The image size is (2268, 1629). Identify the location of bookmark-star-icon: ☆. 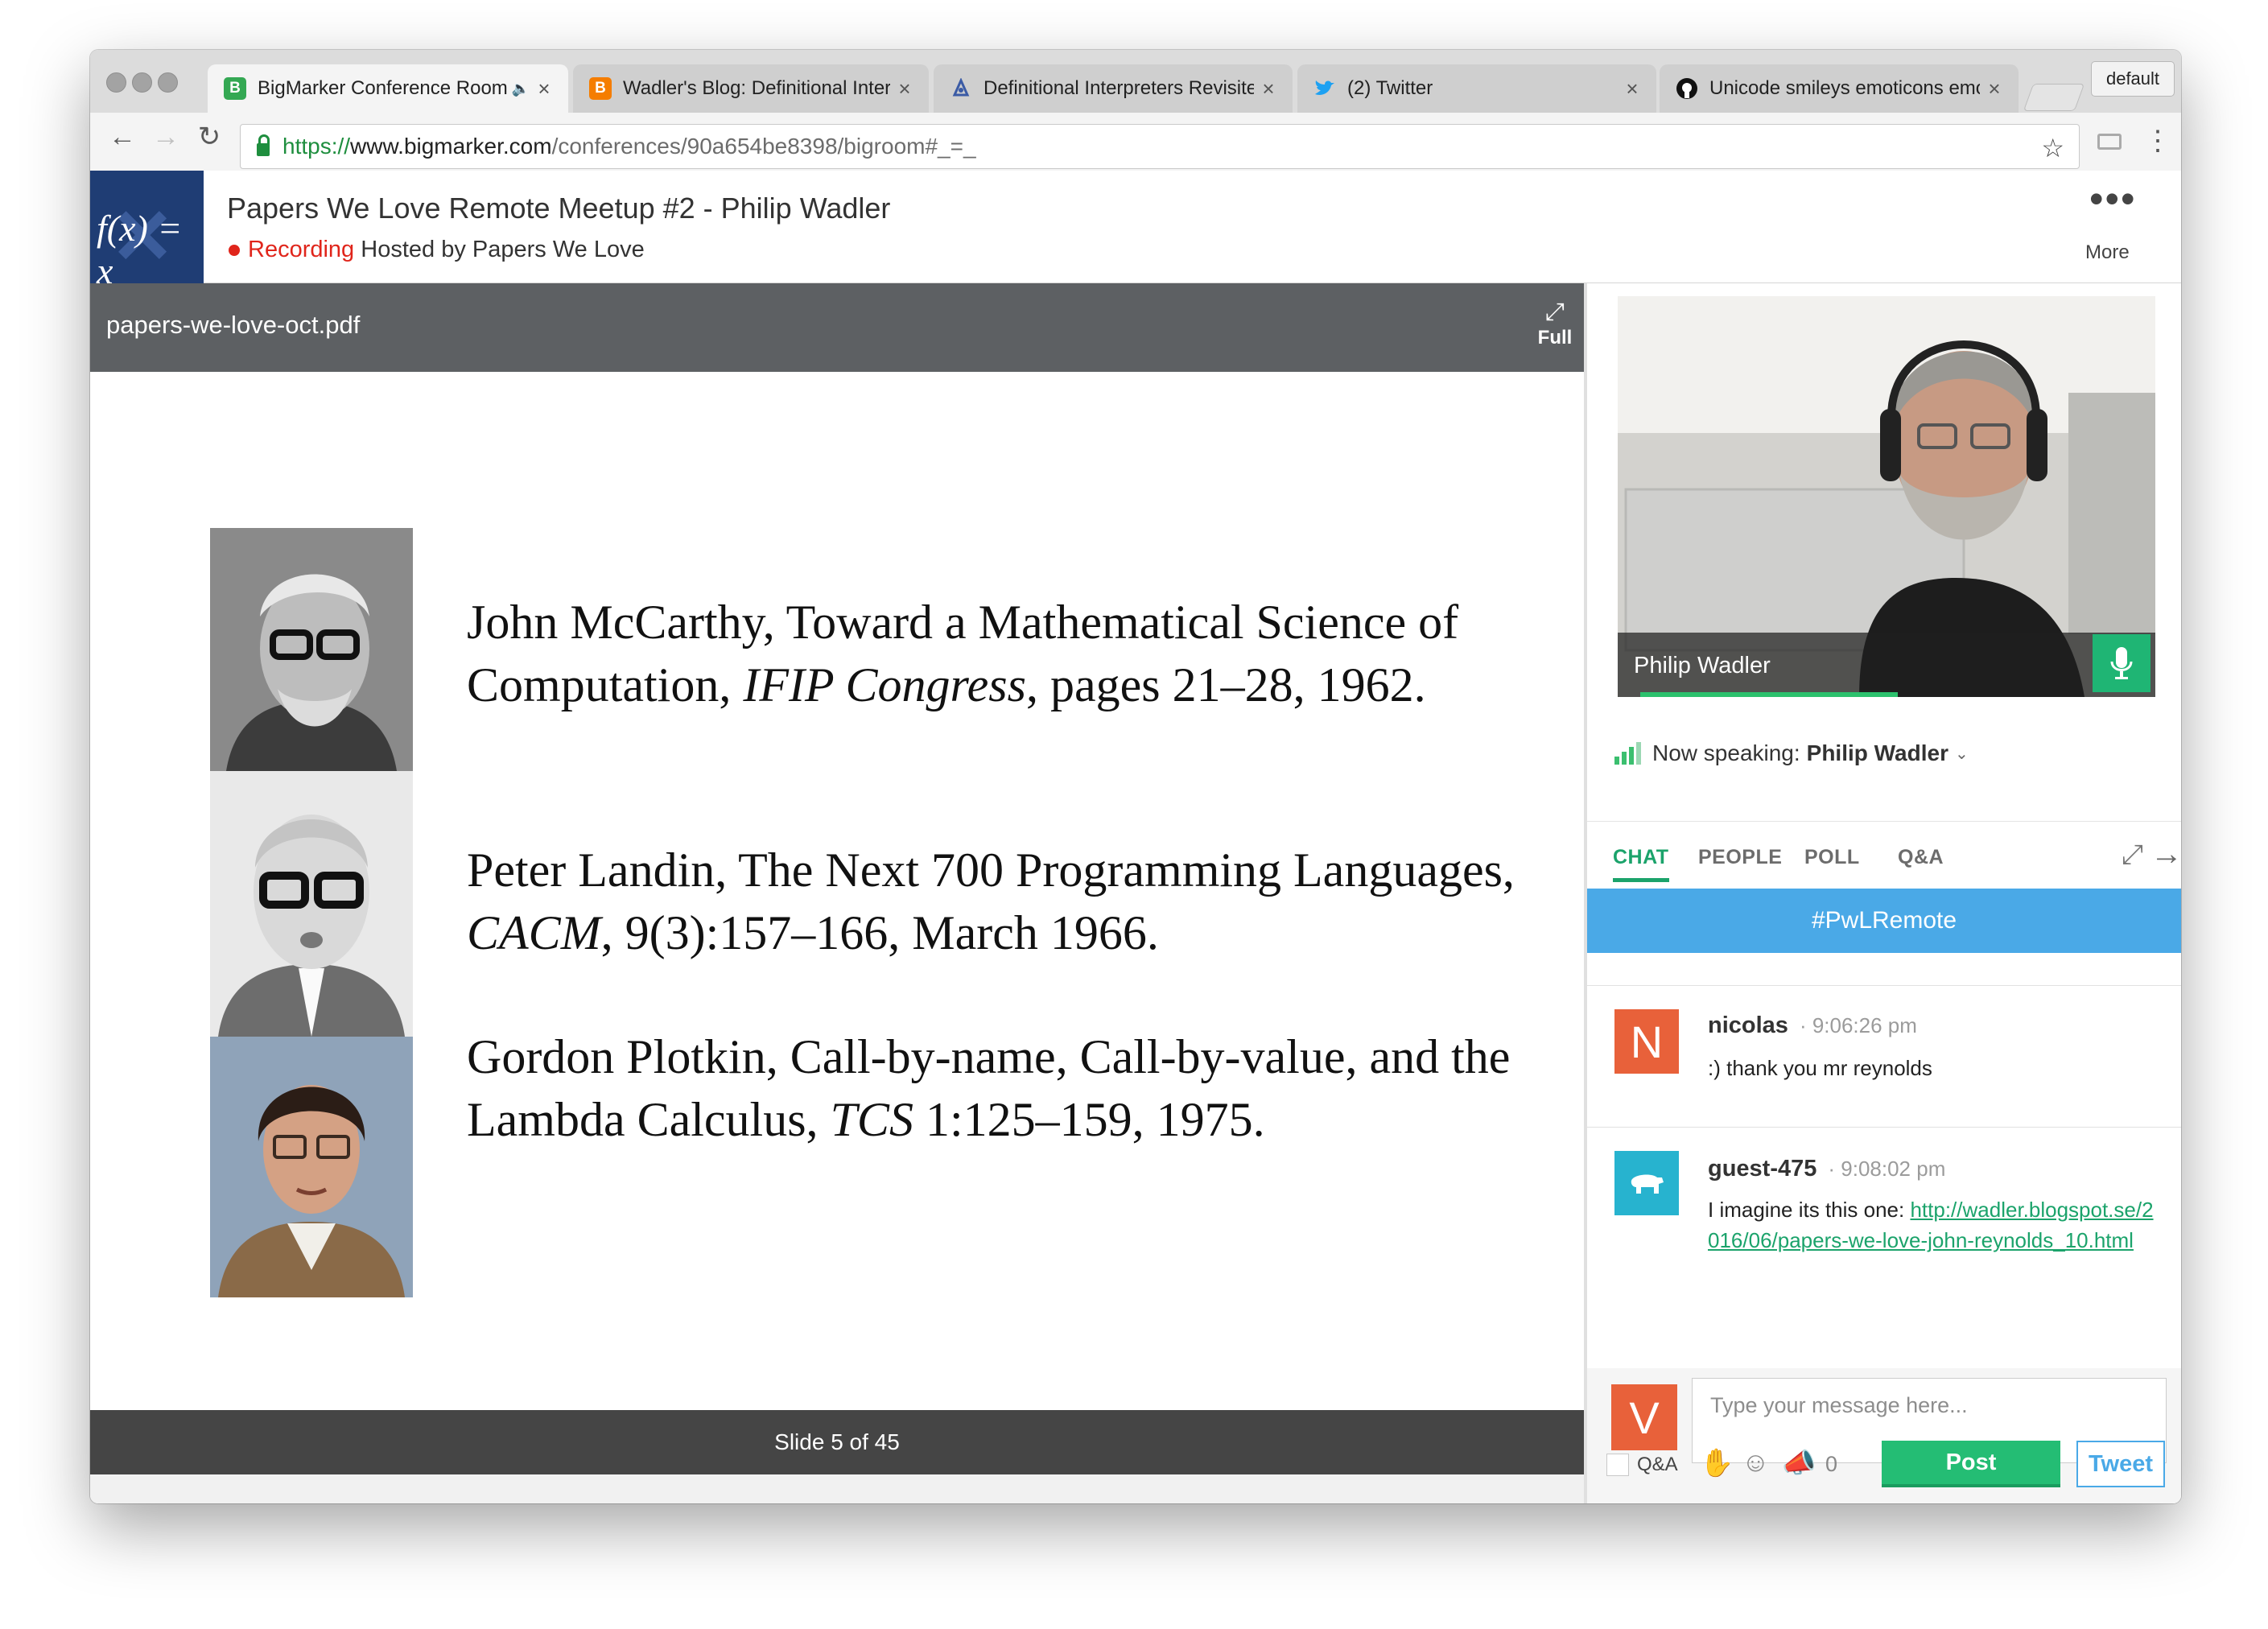
(2052, 148).